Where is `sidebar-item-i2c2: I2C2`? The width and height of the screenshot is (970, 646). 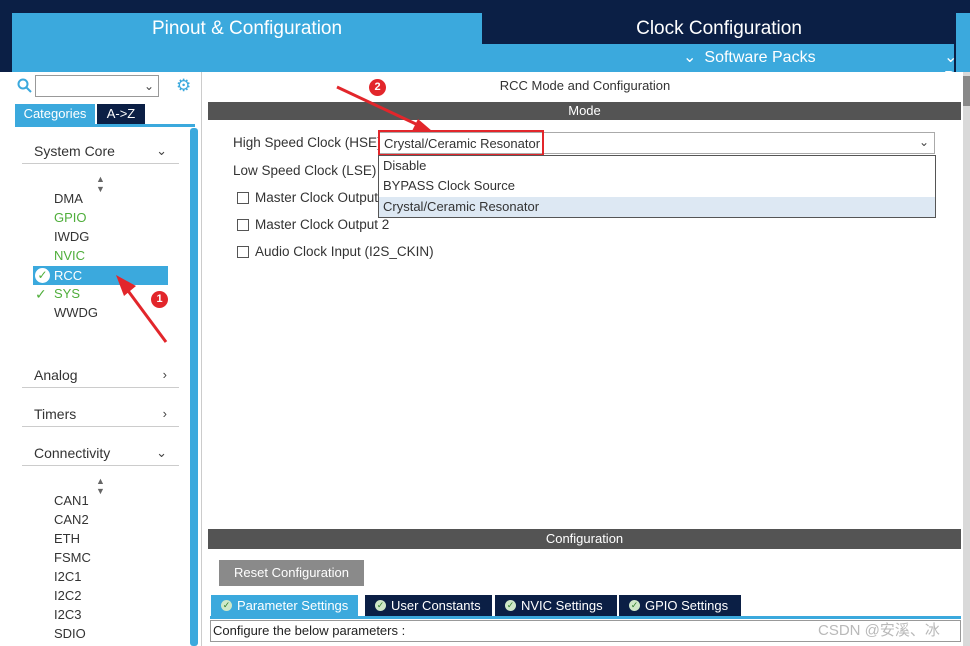 sidebar-item-i2c2: I2C2 is located at coordinates (67, 595).